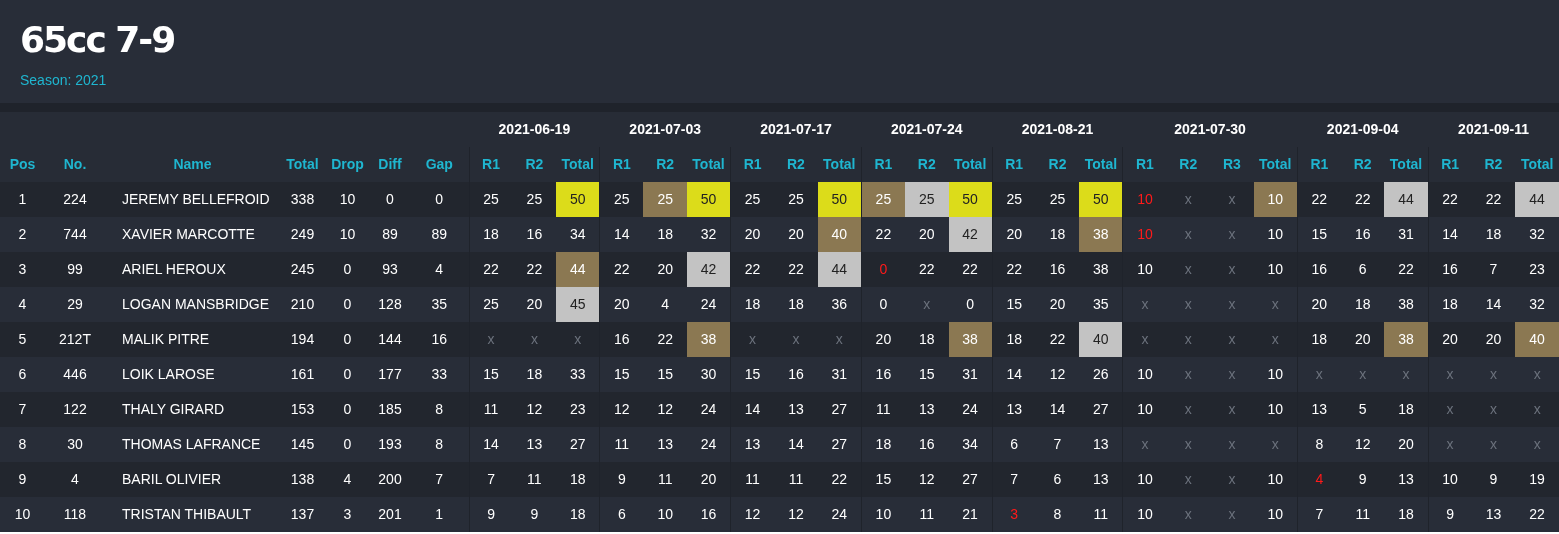  What do you see at coordinates (1493, 129) in the screenshot?
I see `event-date: 2021-09-11` at bounding box center [1493, 129].